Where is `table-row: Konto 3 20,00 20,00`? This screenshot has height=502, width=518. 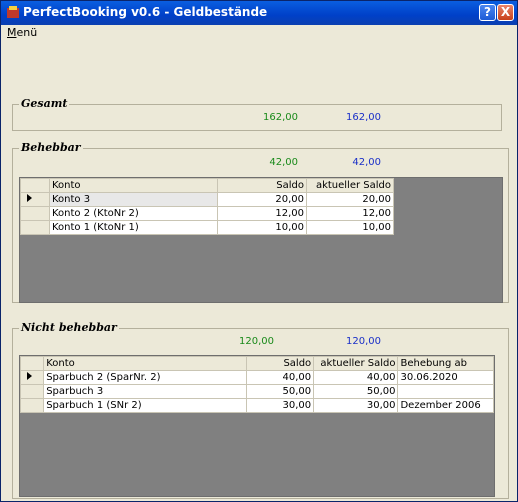 table-row: Konto 3 20,00 20,00 is located at coordinates (207, 199).